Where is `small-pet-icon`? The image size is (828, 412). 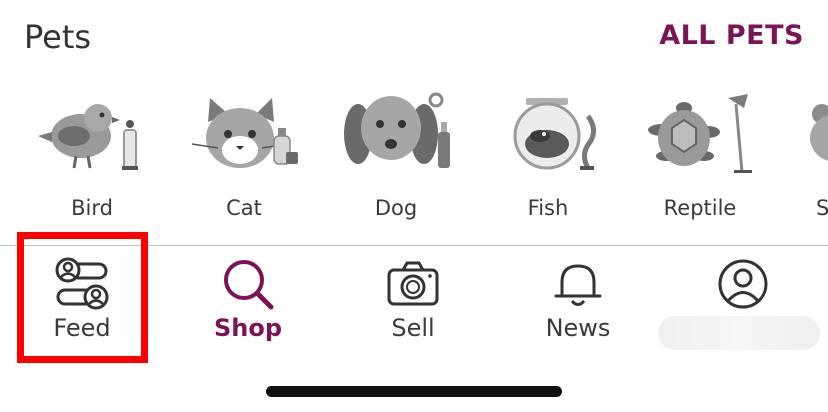
small-pet-icon is located at coordinates (819, 132).